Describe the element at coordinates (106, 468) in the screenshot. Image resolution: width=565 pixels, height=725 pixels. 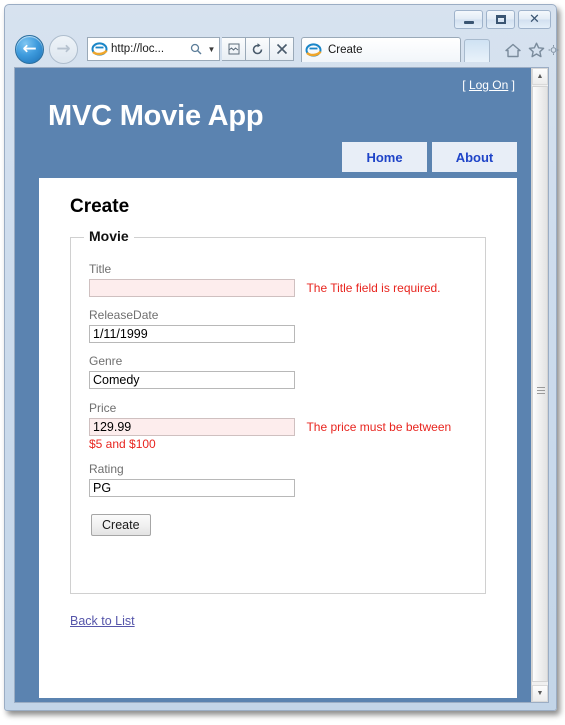
I see `label-rating: Rating` at that location.